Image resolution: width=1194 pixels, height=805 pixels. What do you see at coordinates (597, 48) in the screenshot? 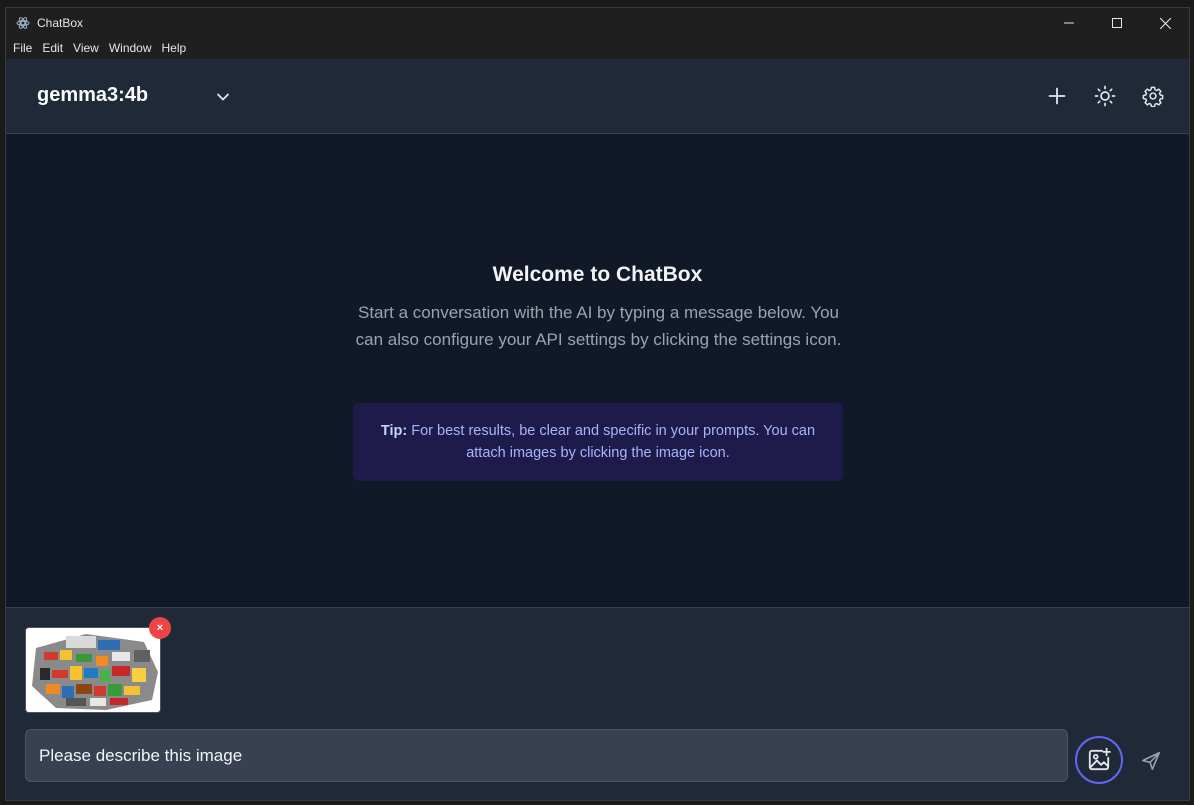
I see `menu-bar: File Edit View Window Help` at bounding box center [597, 48].